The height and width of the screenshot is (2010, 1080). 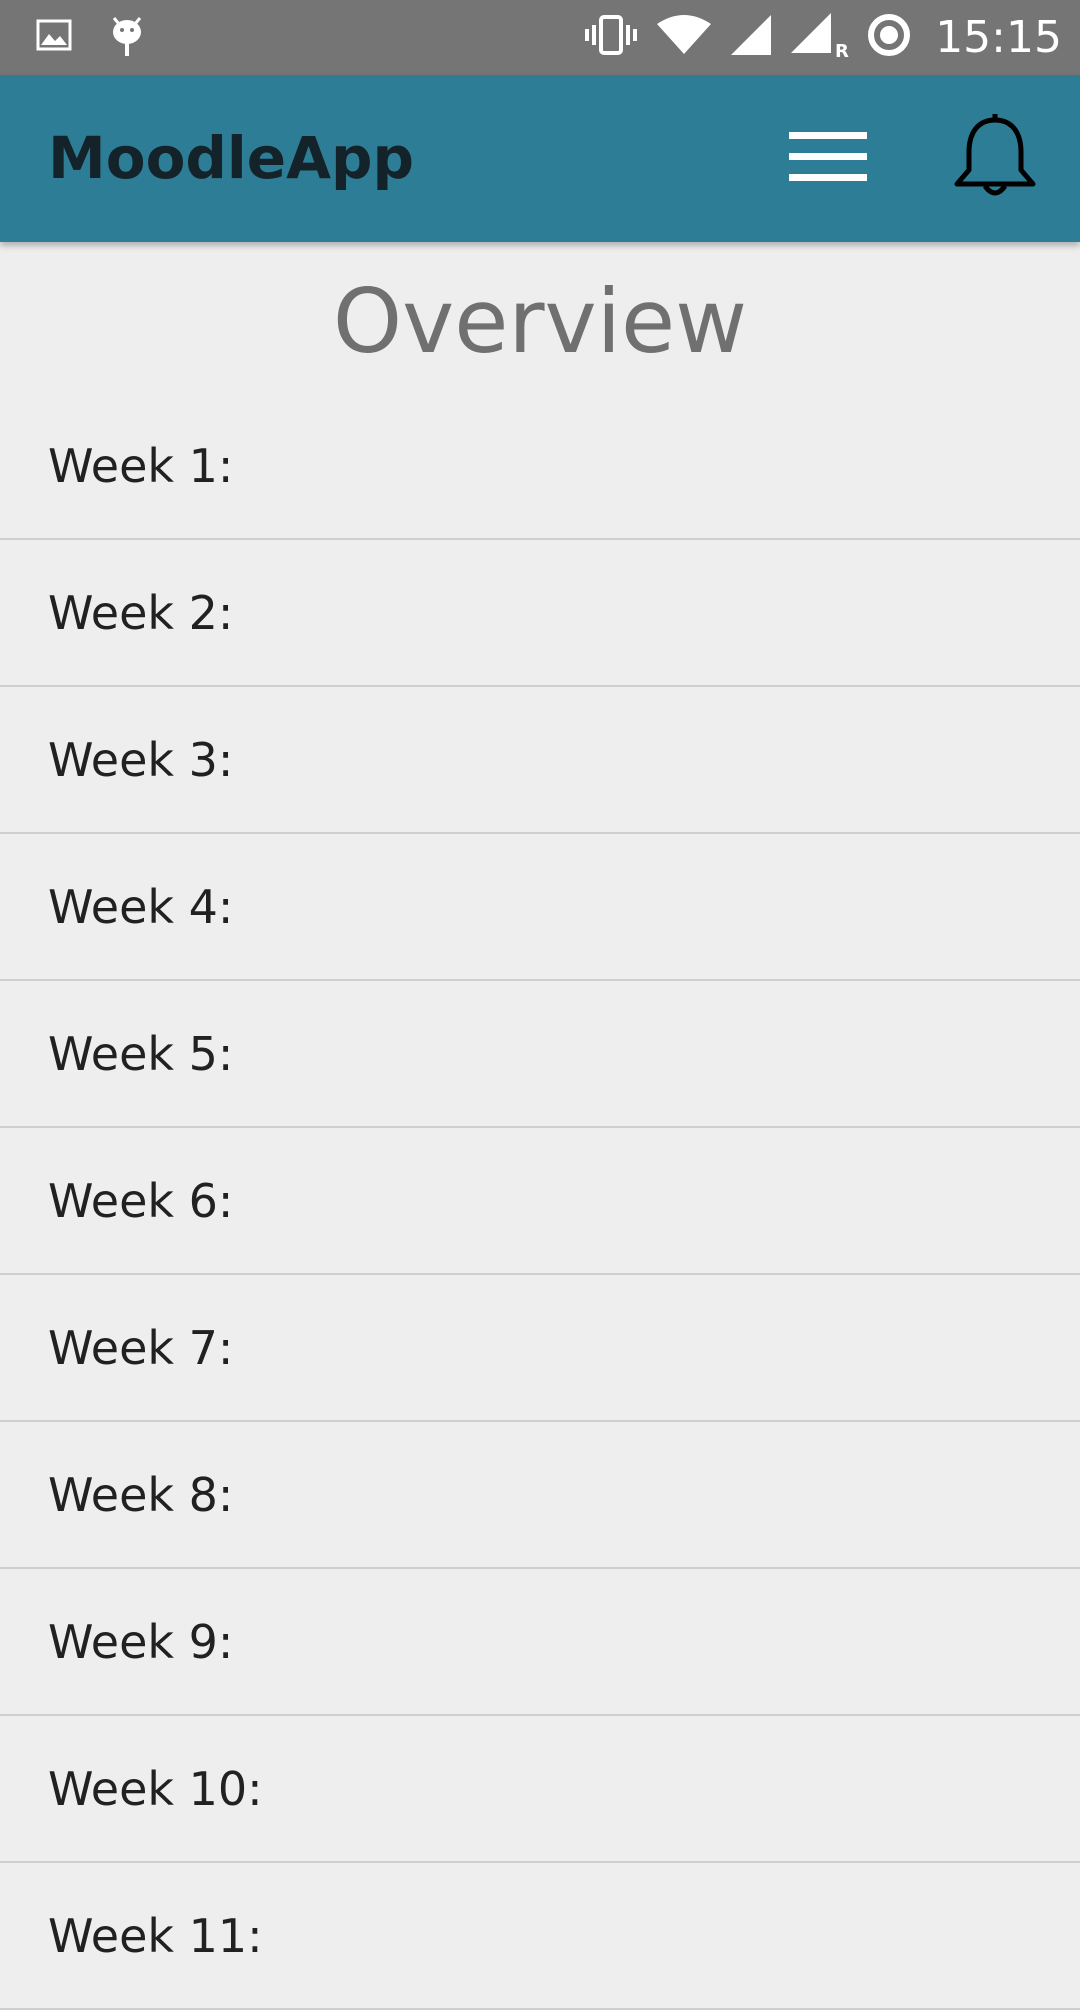 What do you see at coordinates (540, 1348) in the screenshot?
I see `week-list-item: Week 7:` at bounding box center [540, 1348].